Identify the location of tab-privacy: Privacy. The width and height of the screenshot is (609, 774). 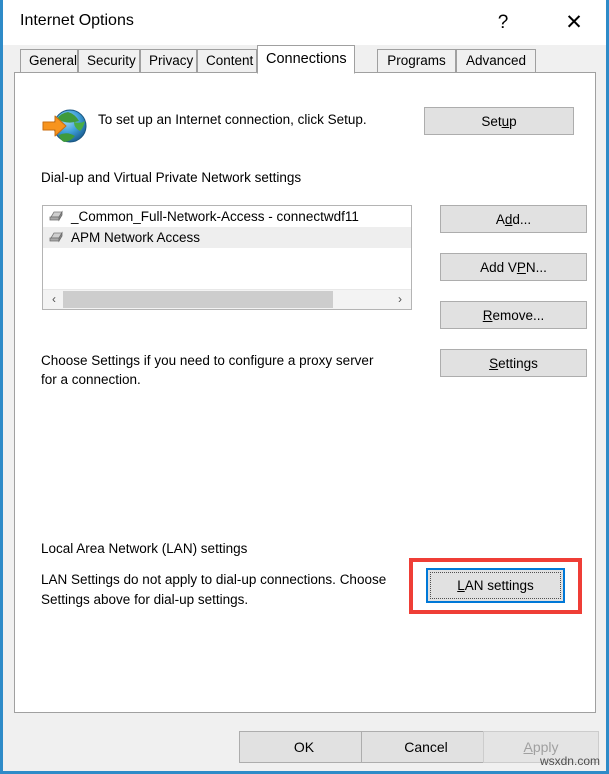
(168, 61).